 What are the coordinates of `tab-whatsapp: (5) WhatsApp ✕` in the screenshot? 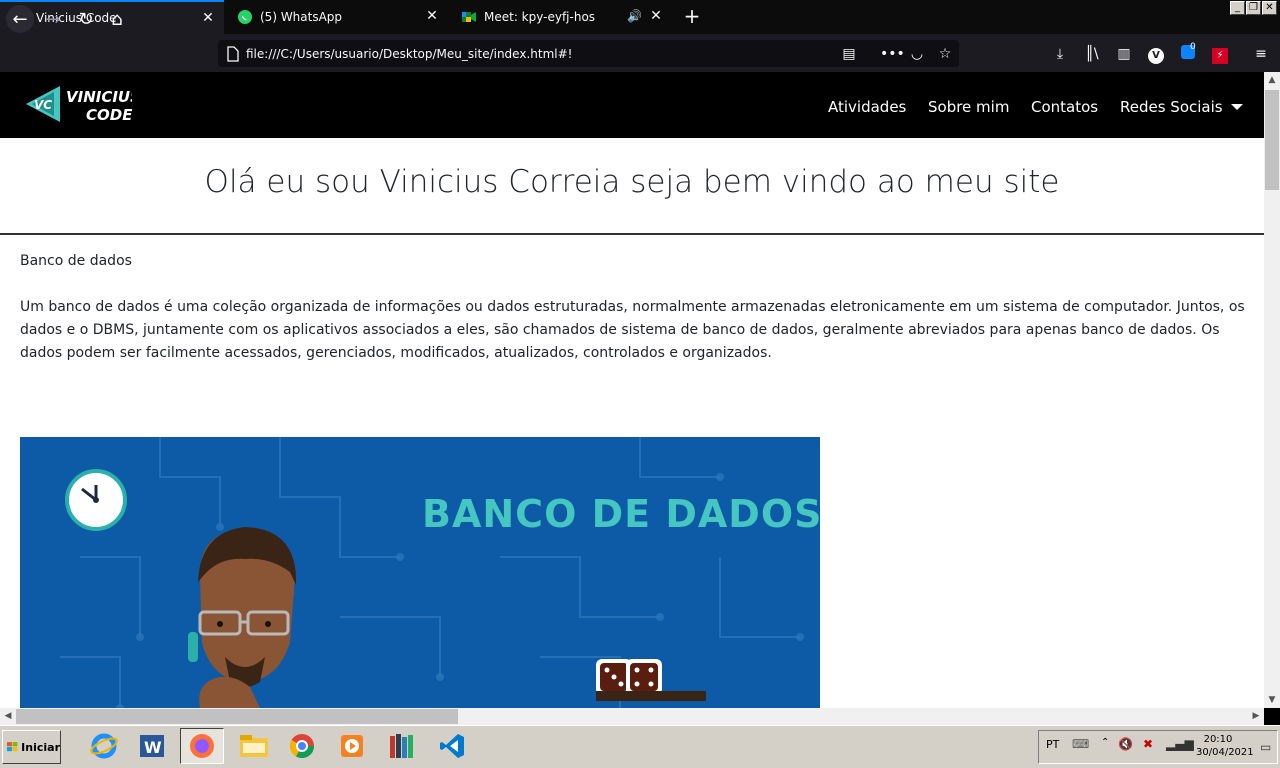 It's located at (336, 17).